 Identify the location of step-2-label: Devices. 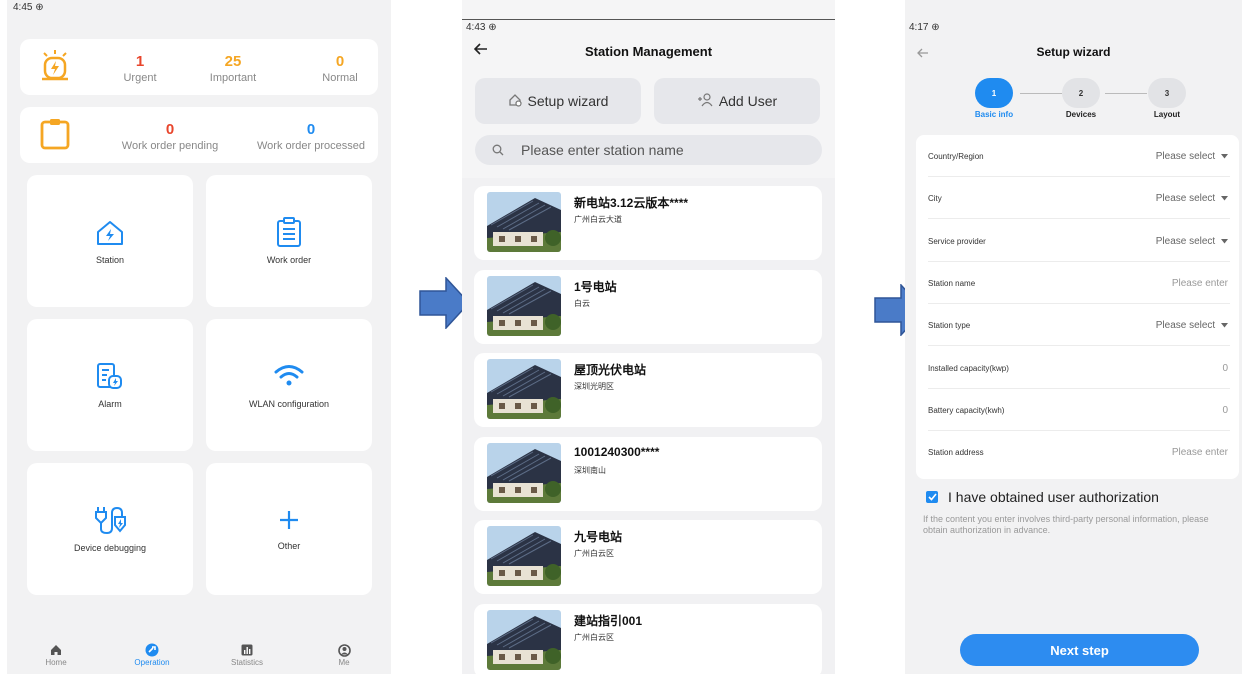
(1081, 114).